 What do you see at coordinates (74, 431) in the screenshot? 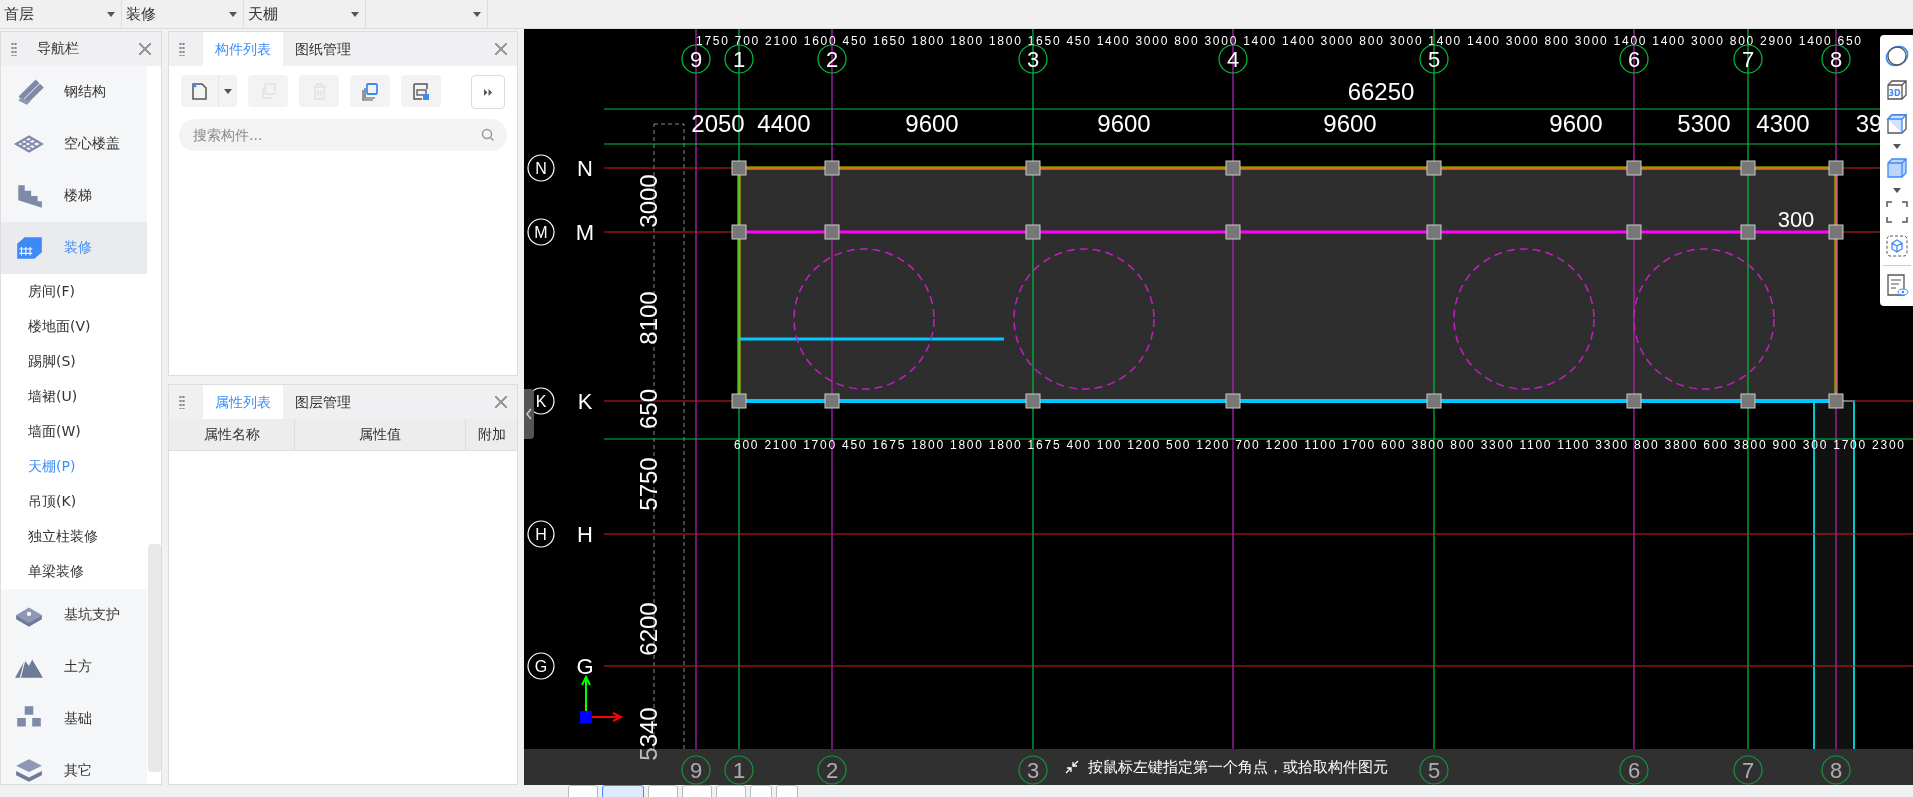
I see `nav-subitem: 墙面(W)` at bounding box center [74, 431].